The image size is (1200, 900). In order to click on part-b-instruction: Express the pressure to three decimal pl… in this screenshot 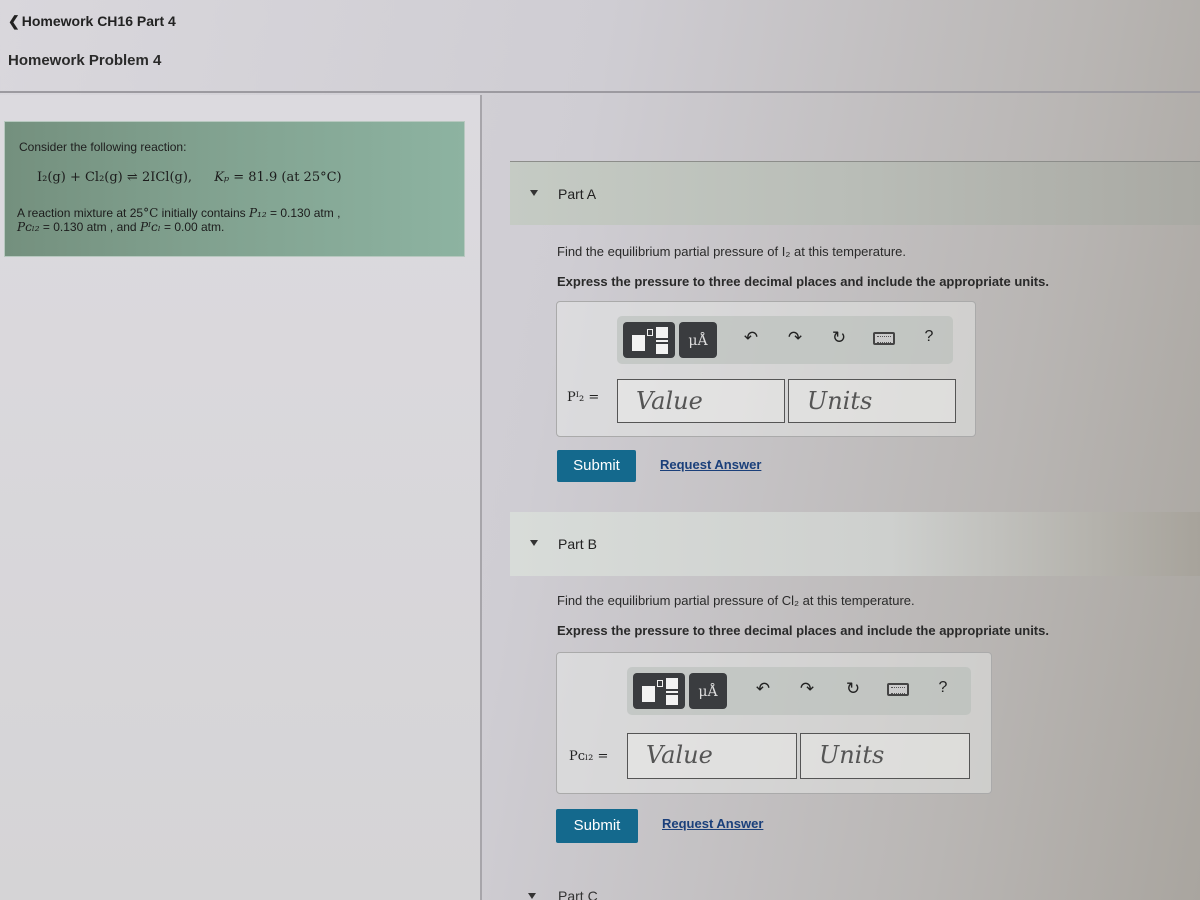, I will do `click(803, 630)`.